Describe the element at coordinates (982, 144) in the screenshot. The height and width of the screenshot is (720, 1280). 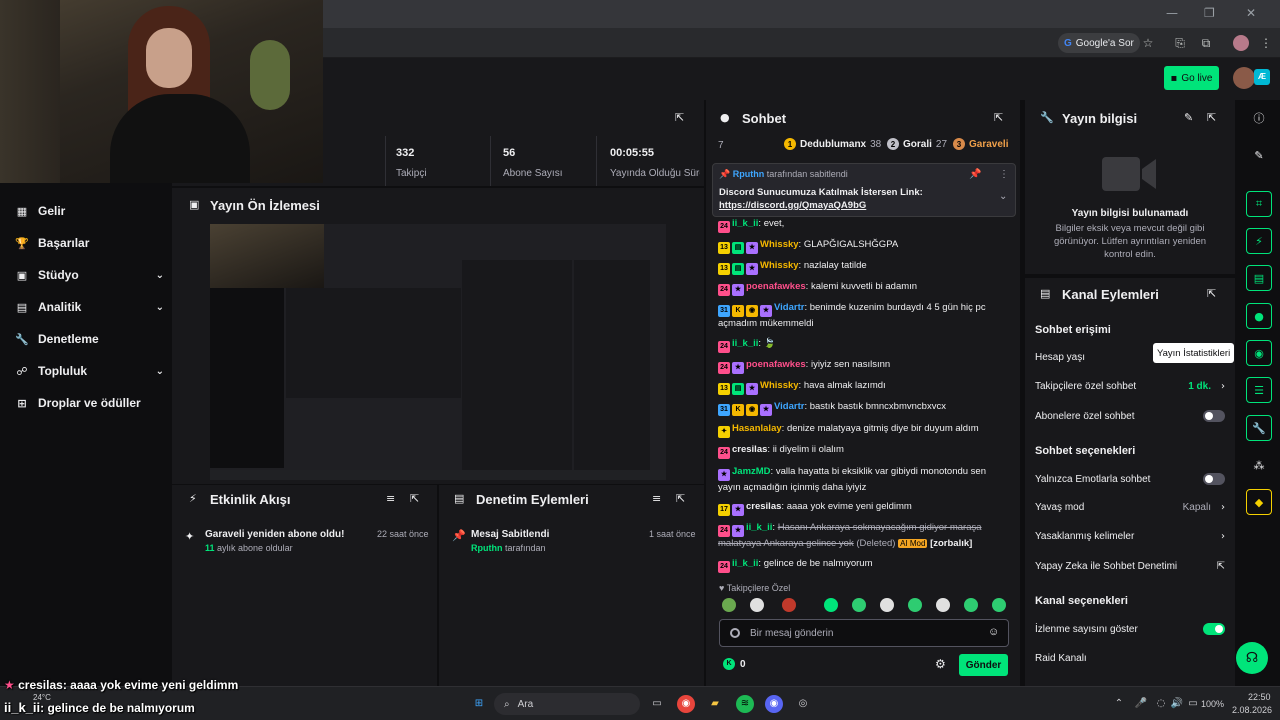
I see `leaderboard-entry: 3 Garaveli` at that location.